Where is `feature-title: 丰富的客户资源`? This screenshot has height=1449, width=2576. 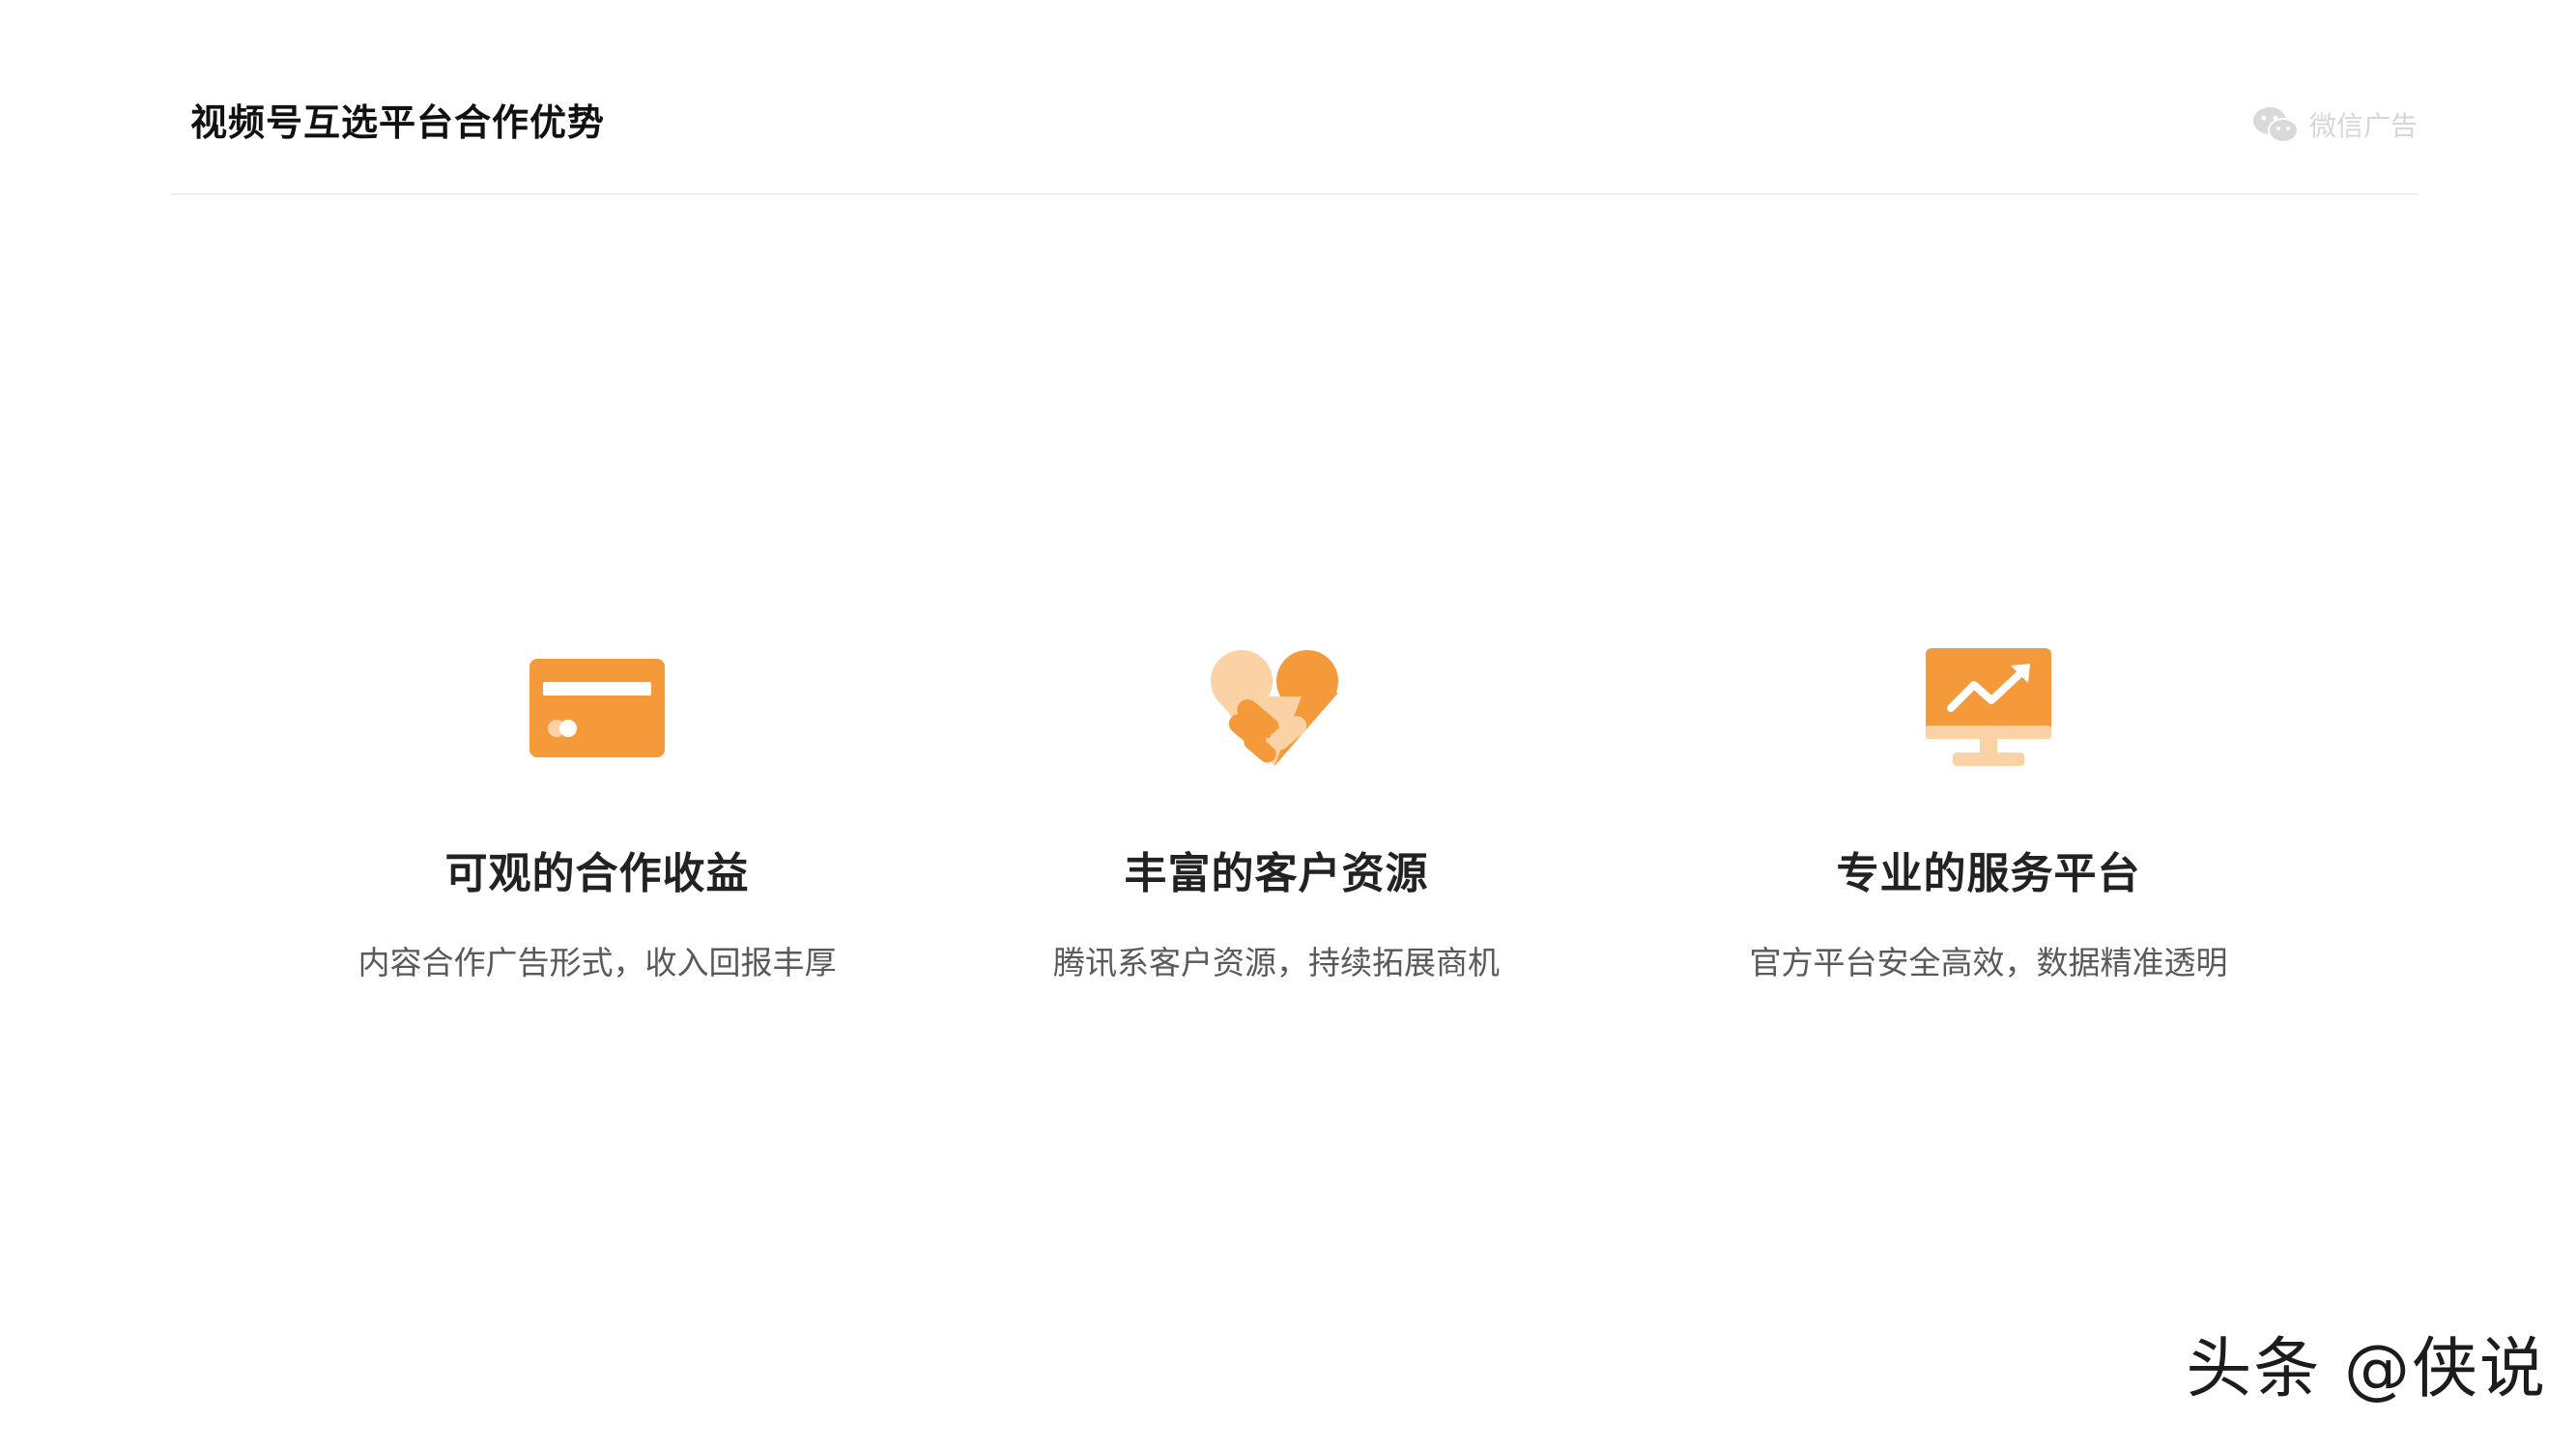 feature-title: 丰富的客户资源 is located at coordinates (1277, 873).